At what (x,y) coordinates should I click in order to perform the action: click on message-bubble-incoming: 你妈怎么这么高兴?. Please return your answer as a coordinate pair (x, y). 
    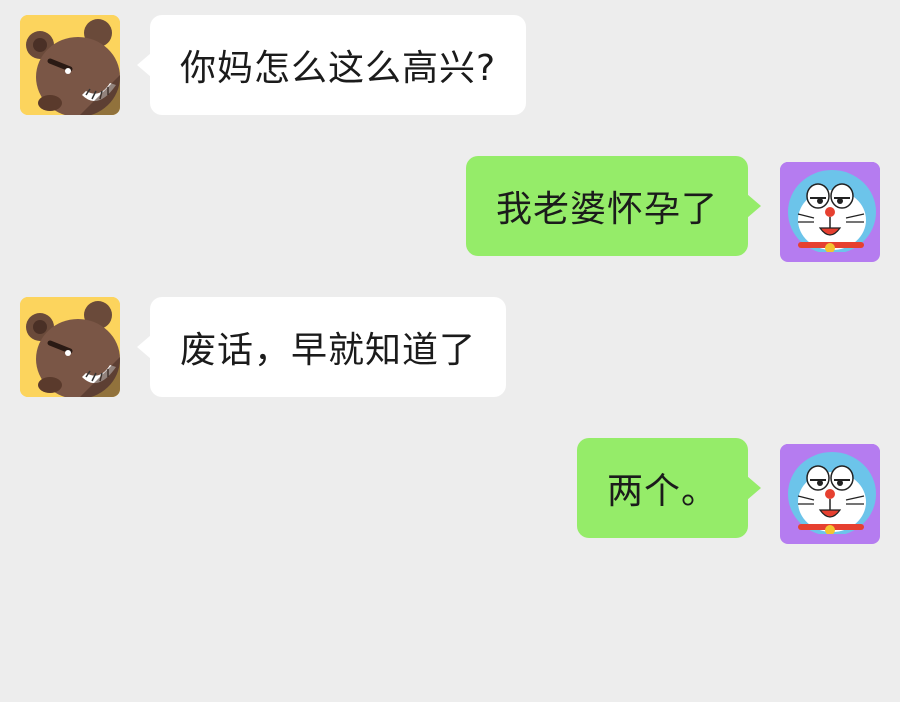
    Looking at the image, I should click on (331, 65).